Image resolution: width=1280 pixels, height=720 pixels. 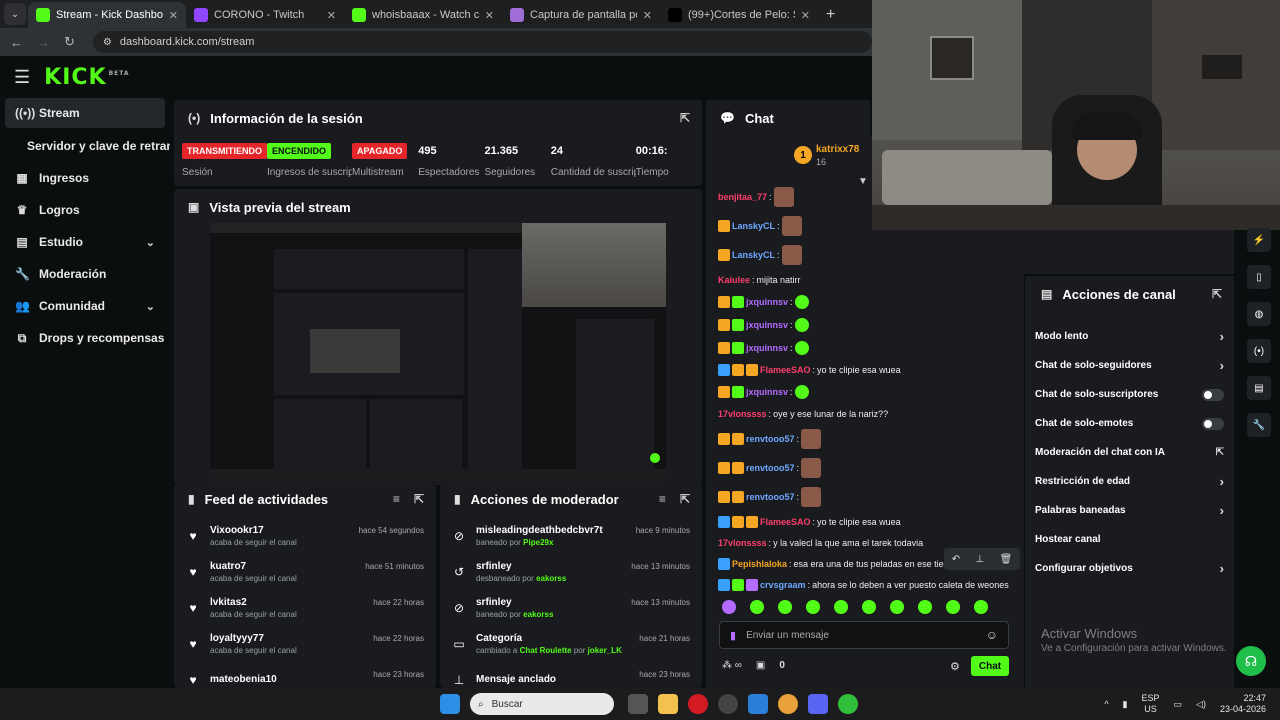 What do you see at coordinates (992, 635) in the screenshot?
I see `emoji-icon: ☺` at bounding box center [992, 635].